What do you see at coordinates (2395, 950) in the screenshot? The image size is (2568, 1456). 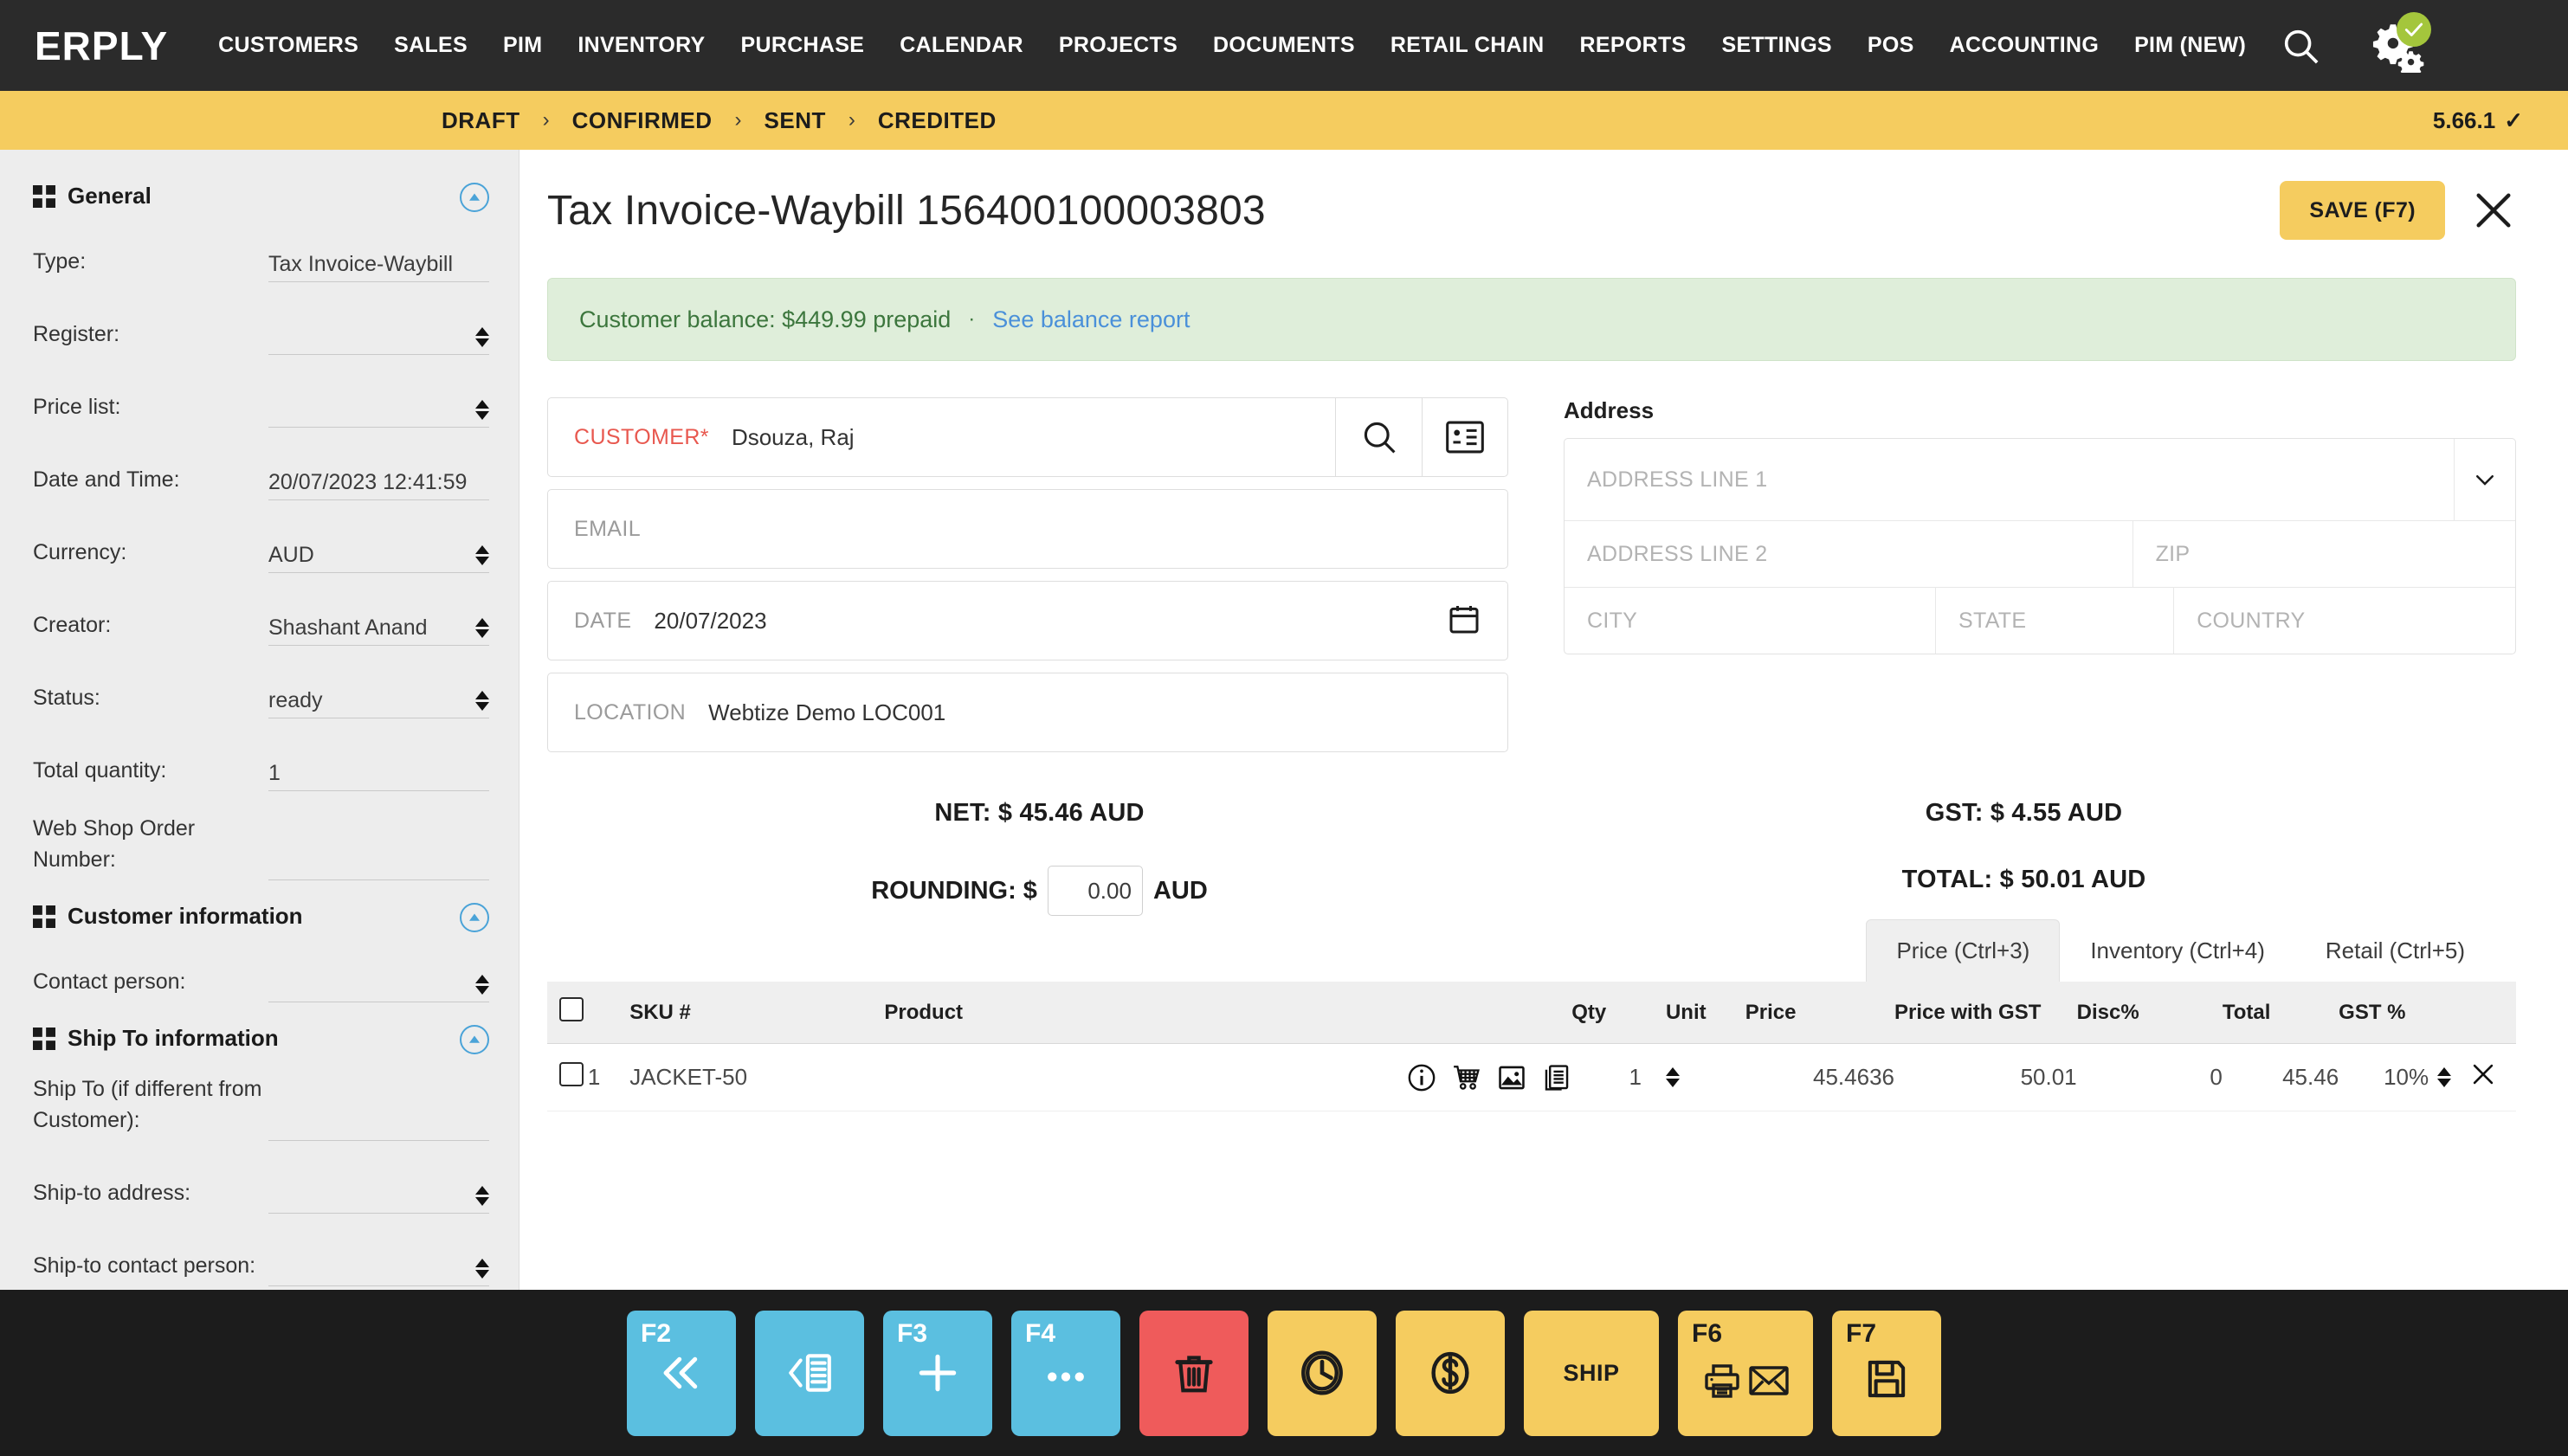 I see `tab-retail: Retail (Ctrl+5)` at bounding box center [2395, 950].